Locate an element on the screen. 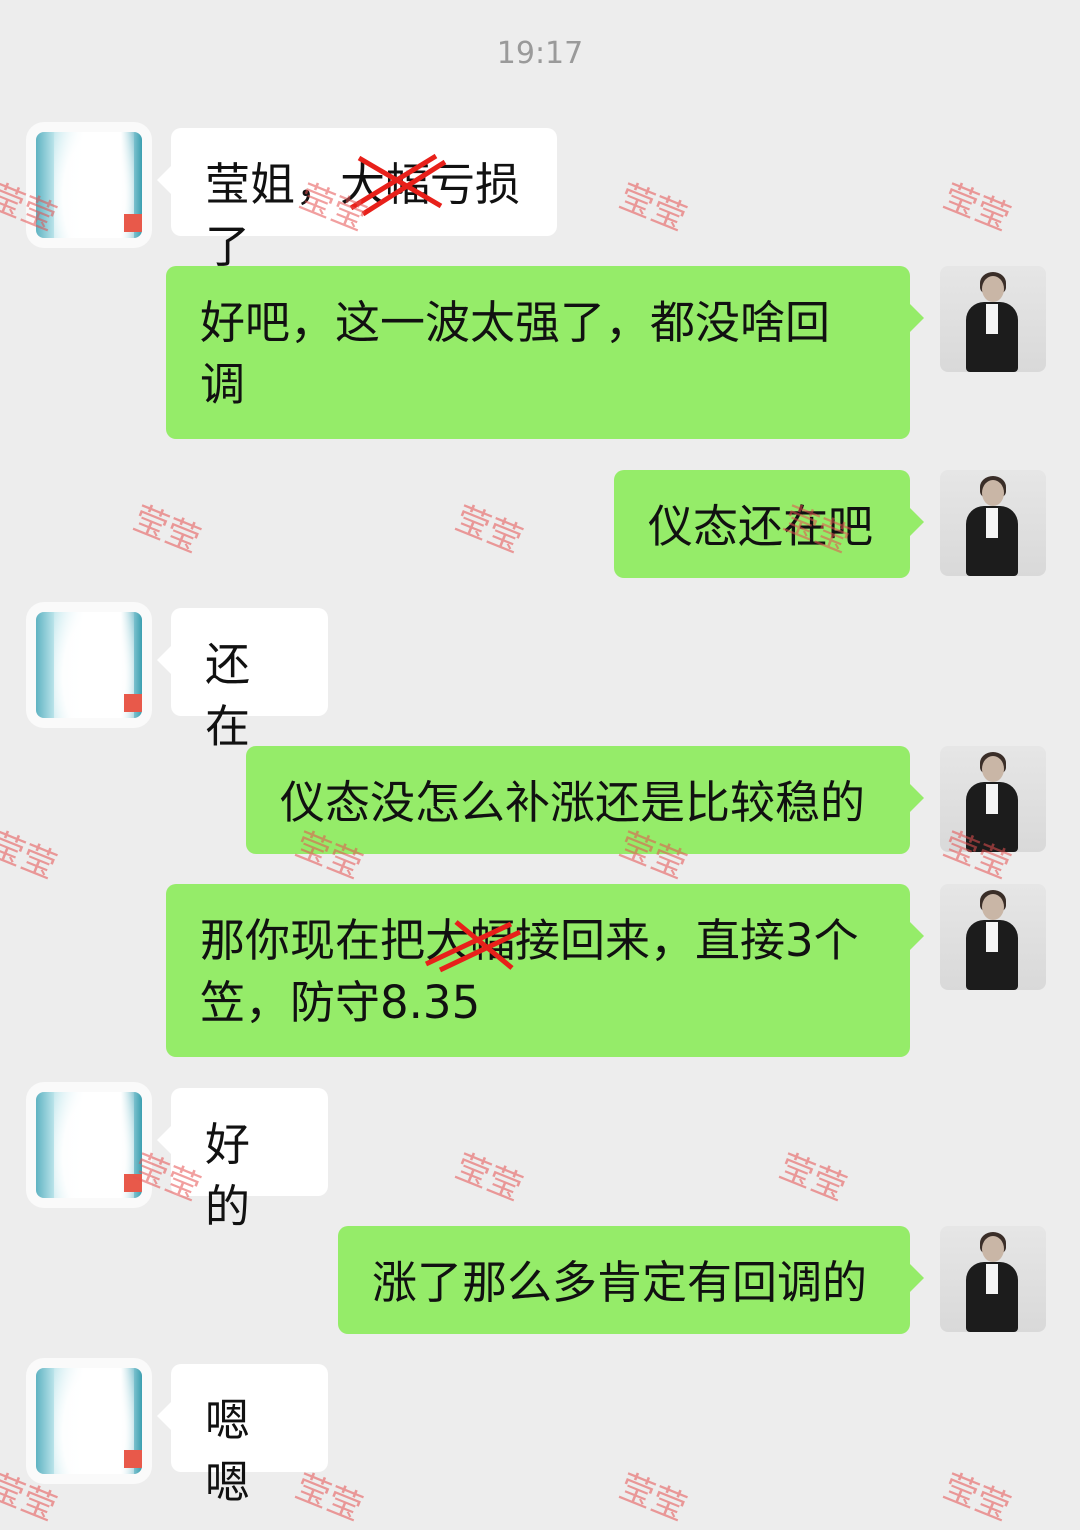  message-text: 嗯嗯 is located at coordinates (228, 1451).